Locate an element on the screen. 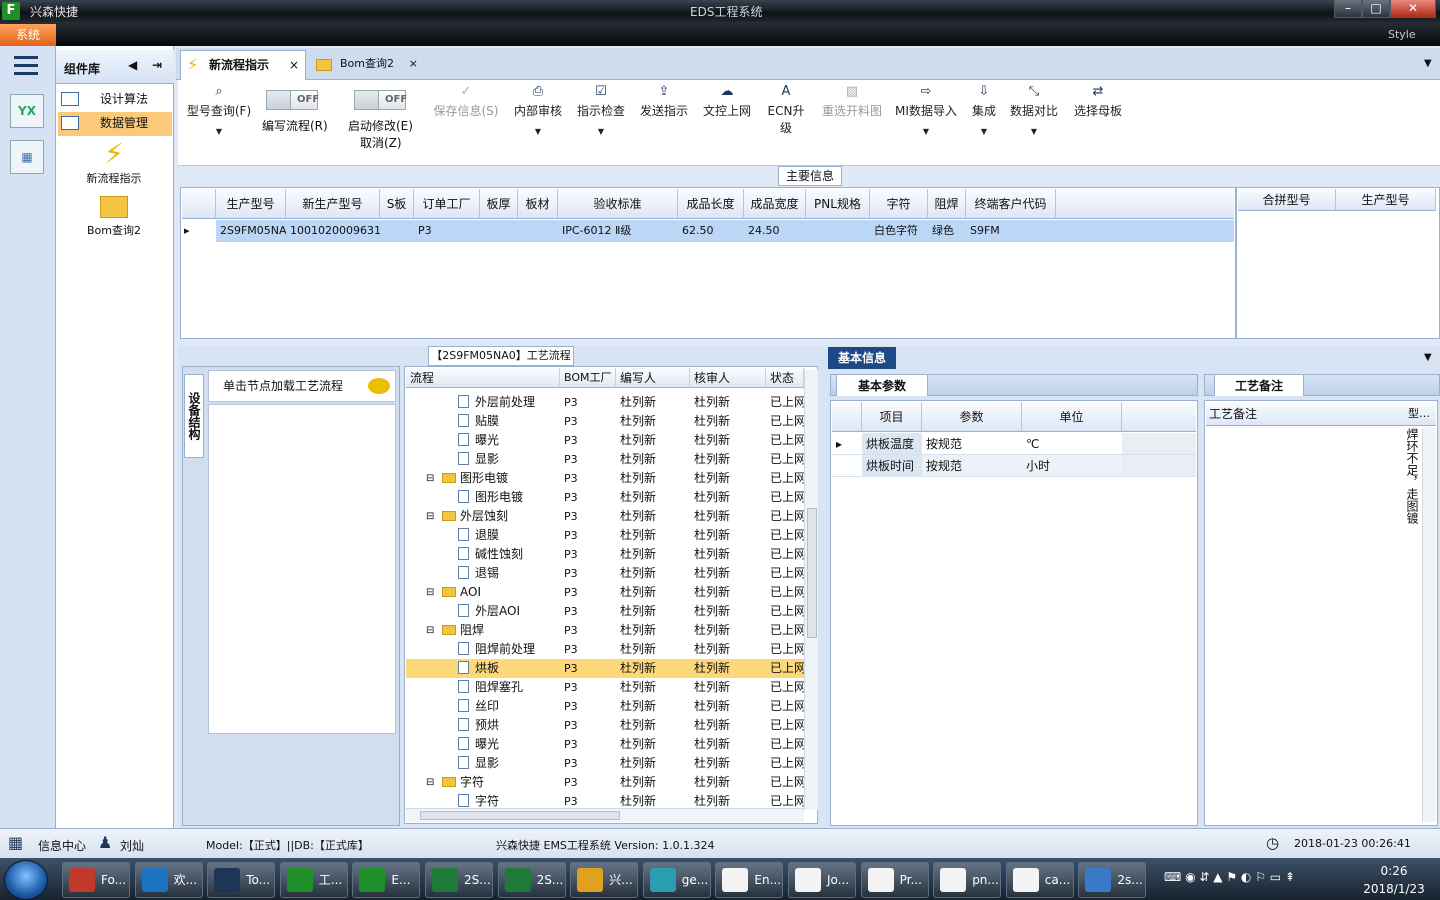 This screenshot has width=1440, height=900. flow-tree-row: 曝光 P3 杜列新 杜列新 已上网 is located at coordinates (605, 744).